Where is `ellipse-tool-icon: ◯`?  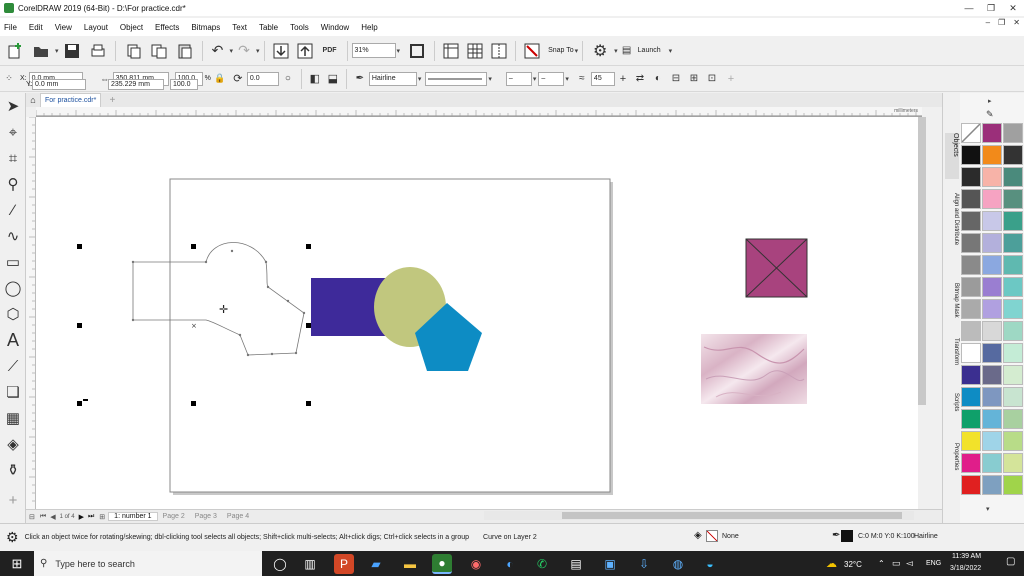 ellipse-tool-icon: ◯ is located at coordinates (13, 288).